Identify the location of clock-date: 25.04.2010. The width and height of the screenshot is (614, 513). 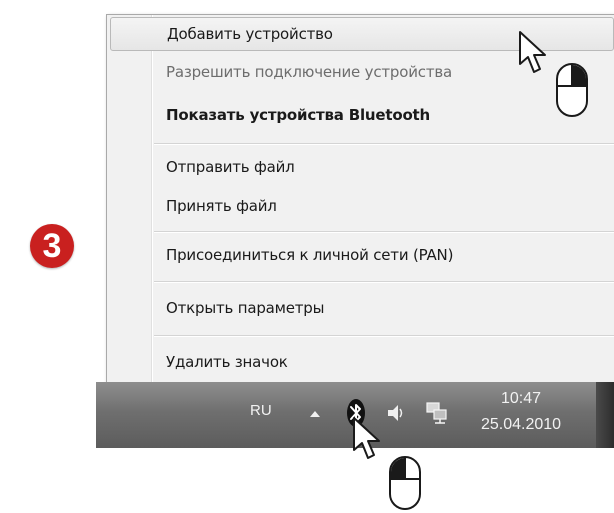
(521, 425).